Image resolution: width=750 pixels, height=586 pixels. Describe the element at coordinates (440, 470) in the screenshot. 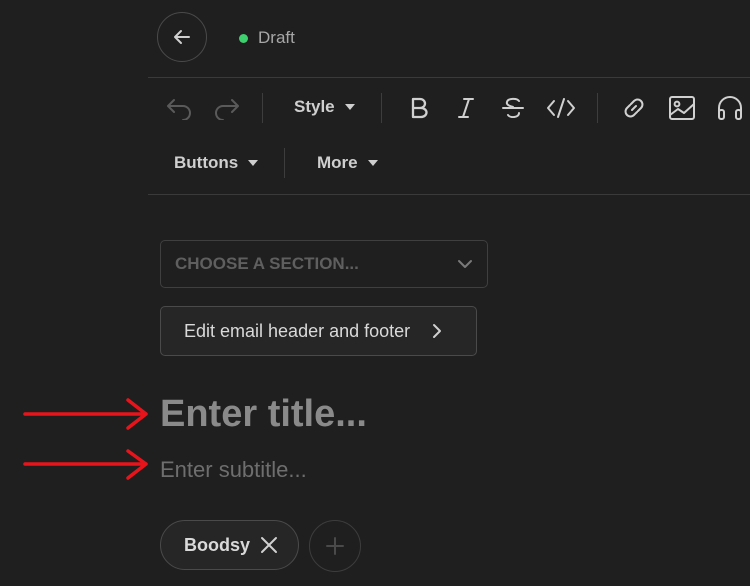

I see `subtitle-input` at that location.